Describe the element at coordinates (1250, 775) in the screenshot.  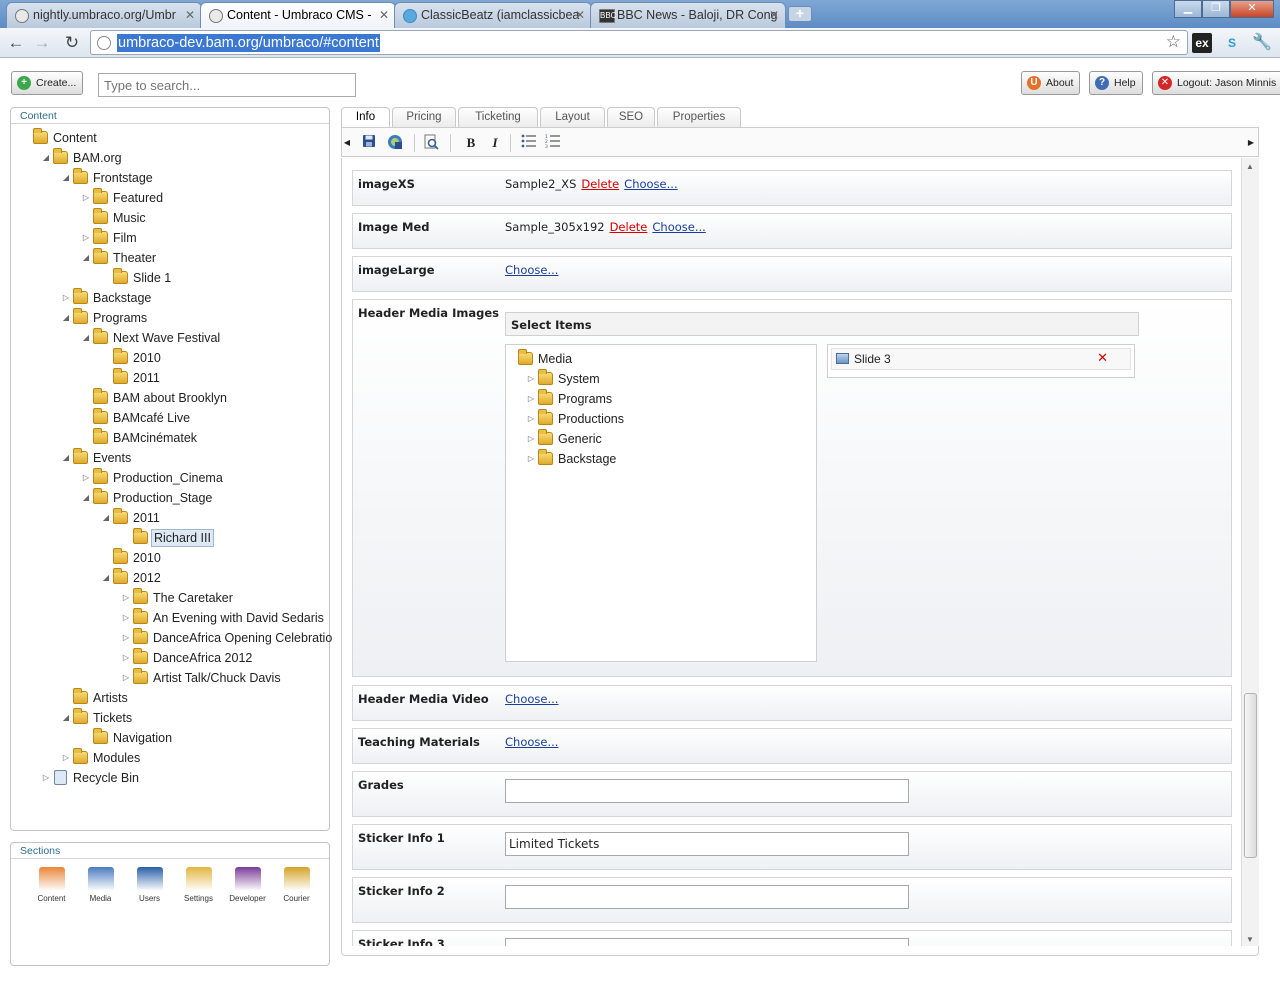
I see `scrollbar-thumb` at that location.